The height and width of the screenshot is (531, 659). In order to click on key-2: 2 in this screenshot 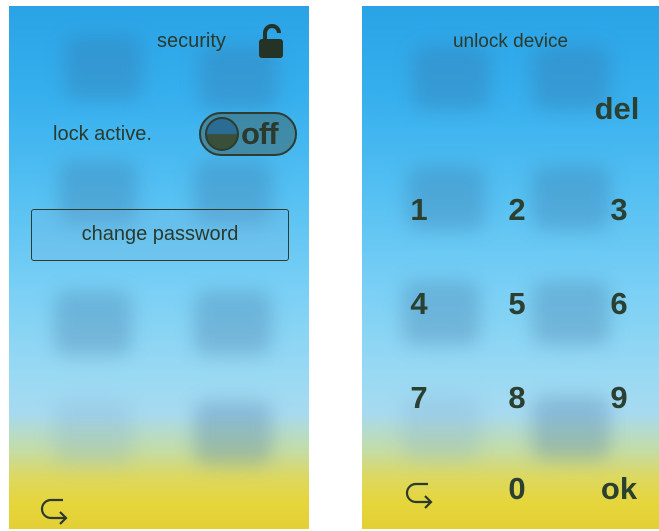, I will do `click(517, 210)`.